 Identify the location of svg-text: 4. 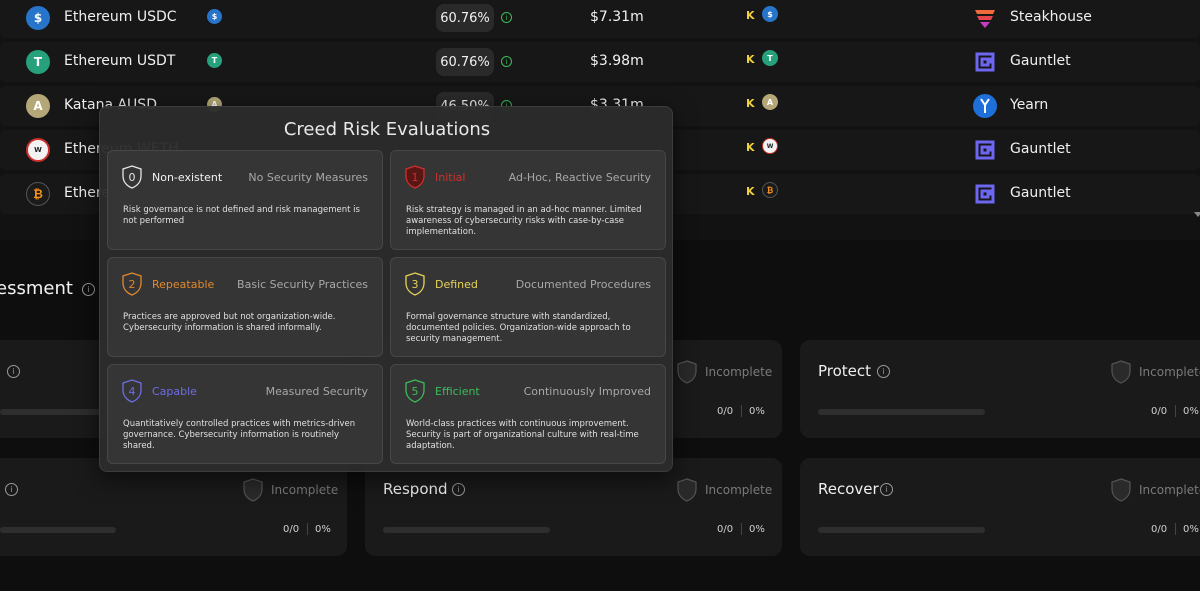
(132, 391).